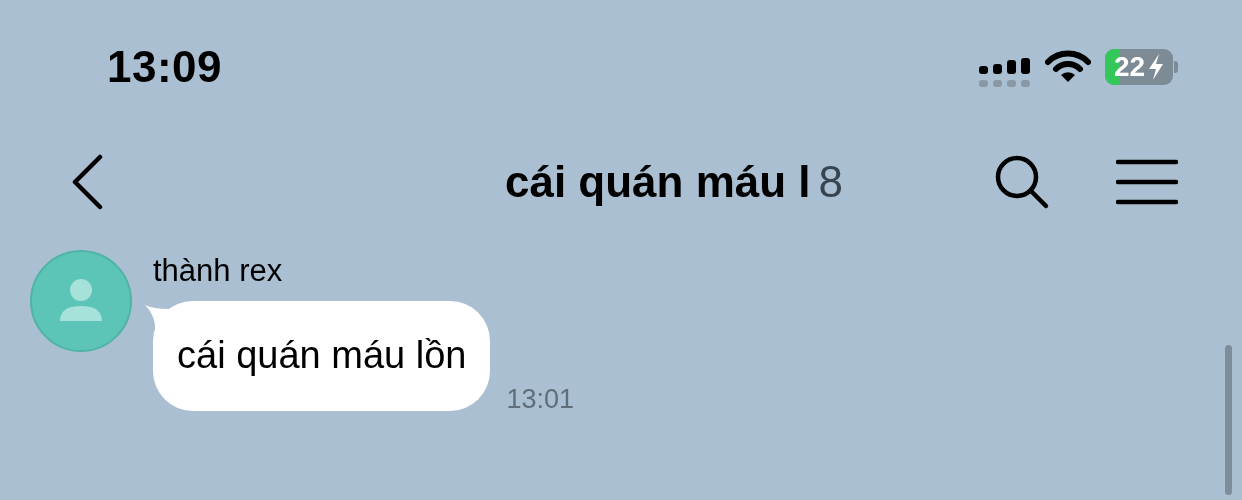  What do you see at coordinates (1005, 73) in the screenshot?
I see `signal-icon` at bounding box center [1005, 73].